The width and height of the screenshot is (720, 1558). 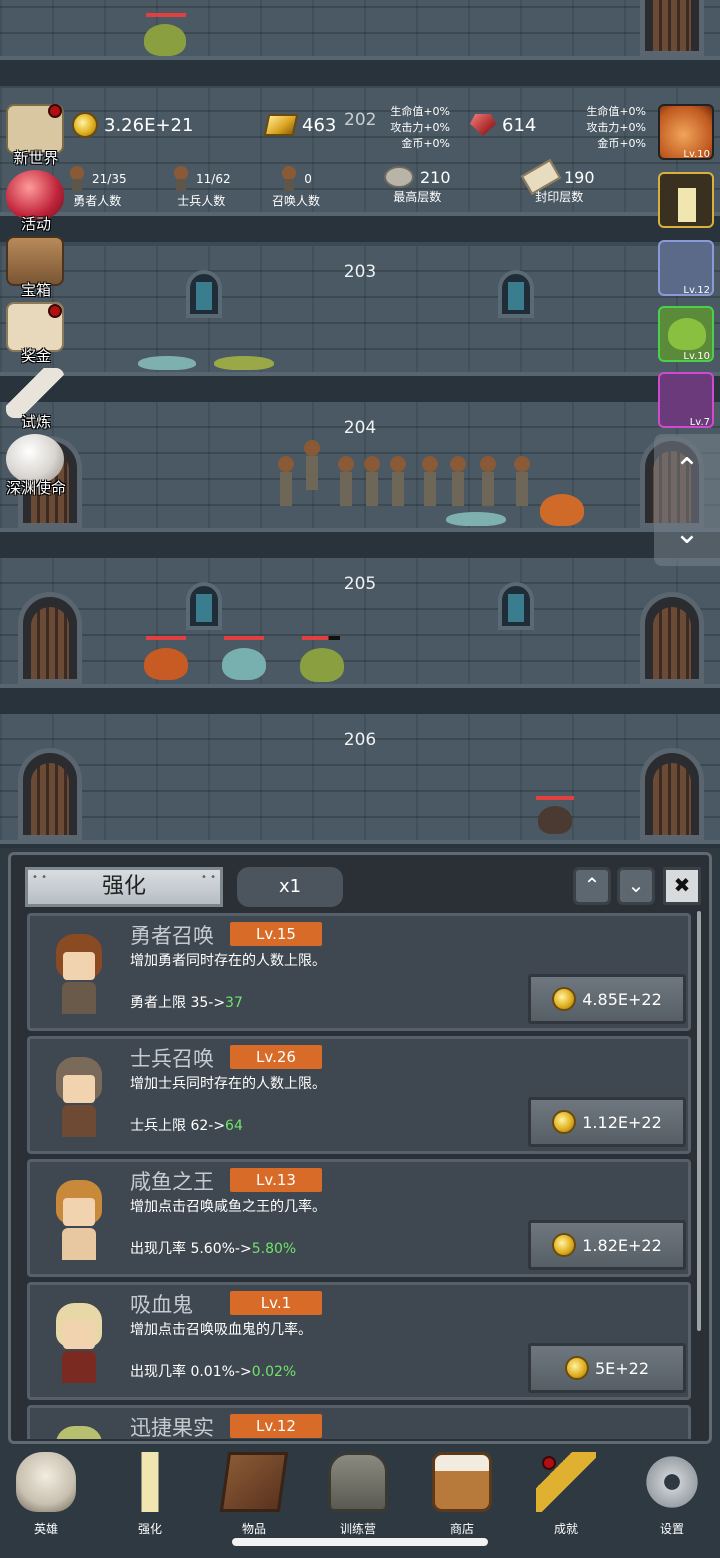 What do you see at coordinates (686, 400) in the screenshot?
I see `right-hero-portrait-item: Lv.7` at bounding box center [686, 400].